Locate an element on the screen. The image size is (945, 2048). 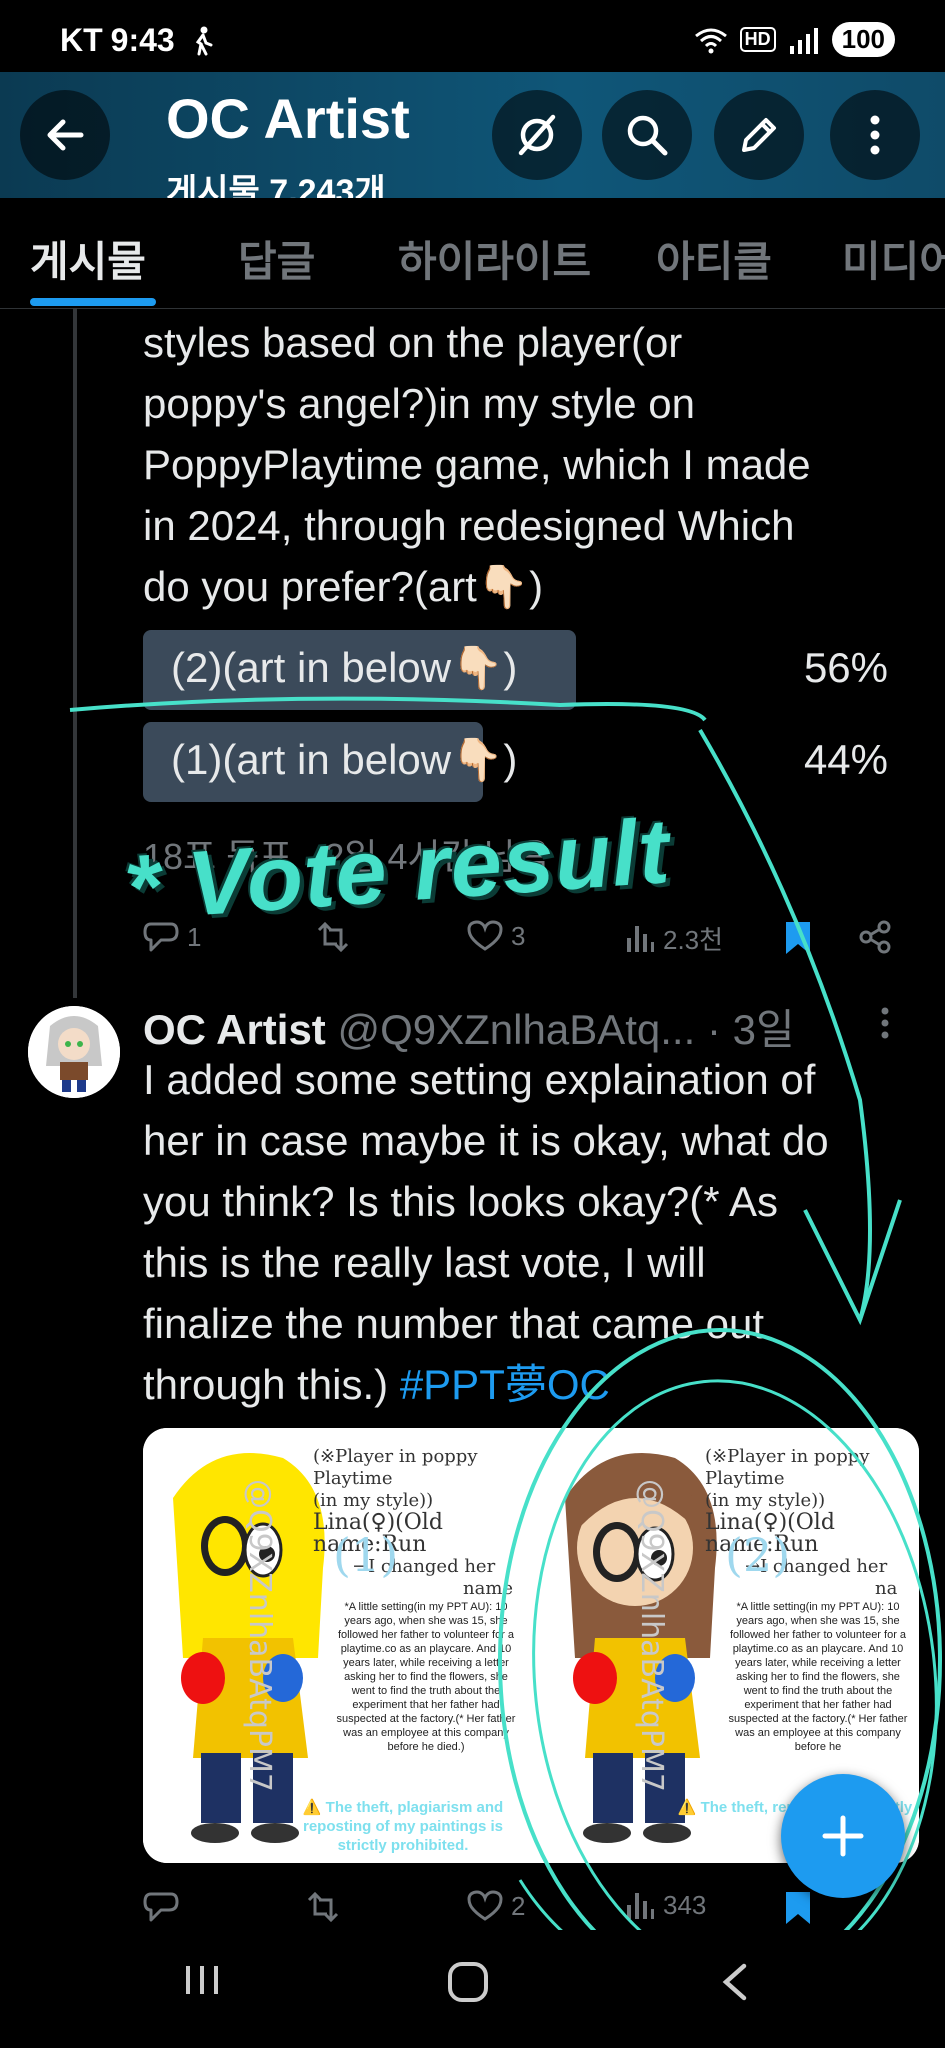
post-text-last: through this.) is located at coordinates (271, 1384).